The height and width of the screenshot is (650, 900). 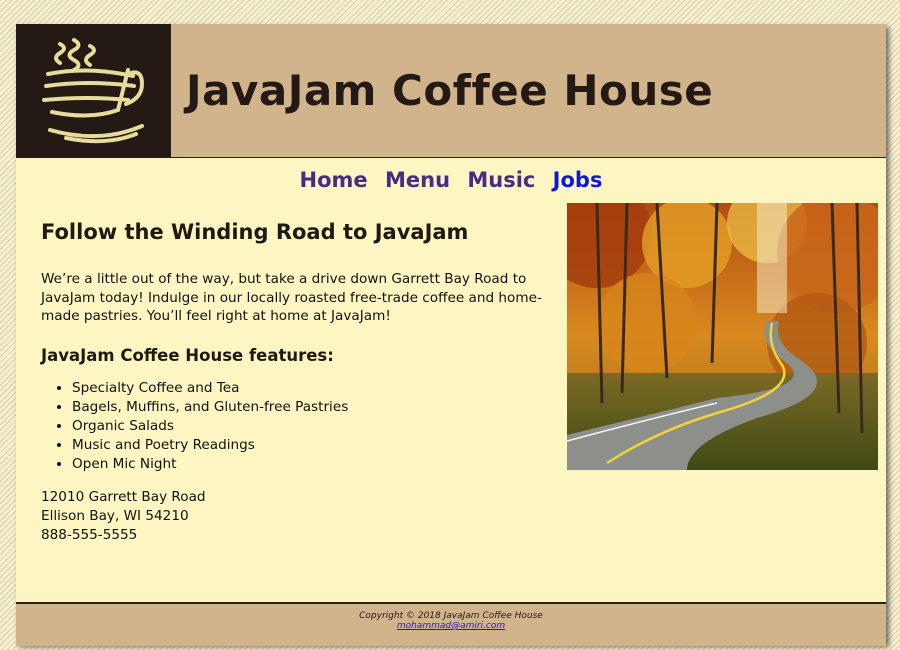 I want to click on site-title: JavaJam Coffee House, so click(x=450, y=90).